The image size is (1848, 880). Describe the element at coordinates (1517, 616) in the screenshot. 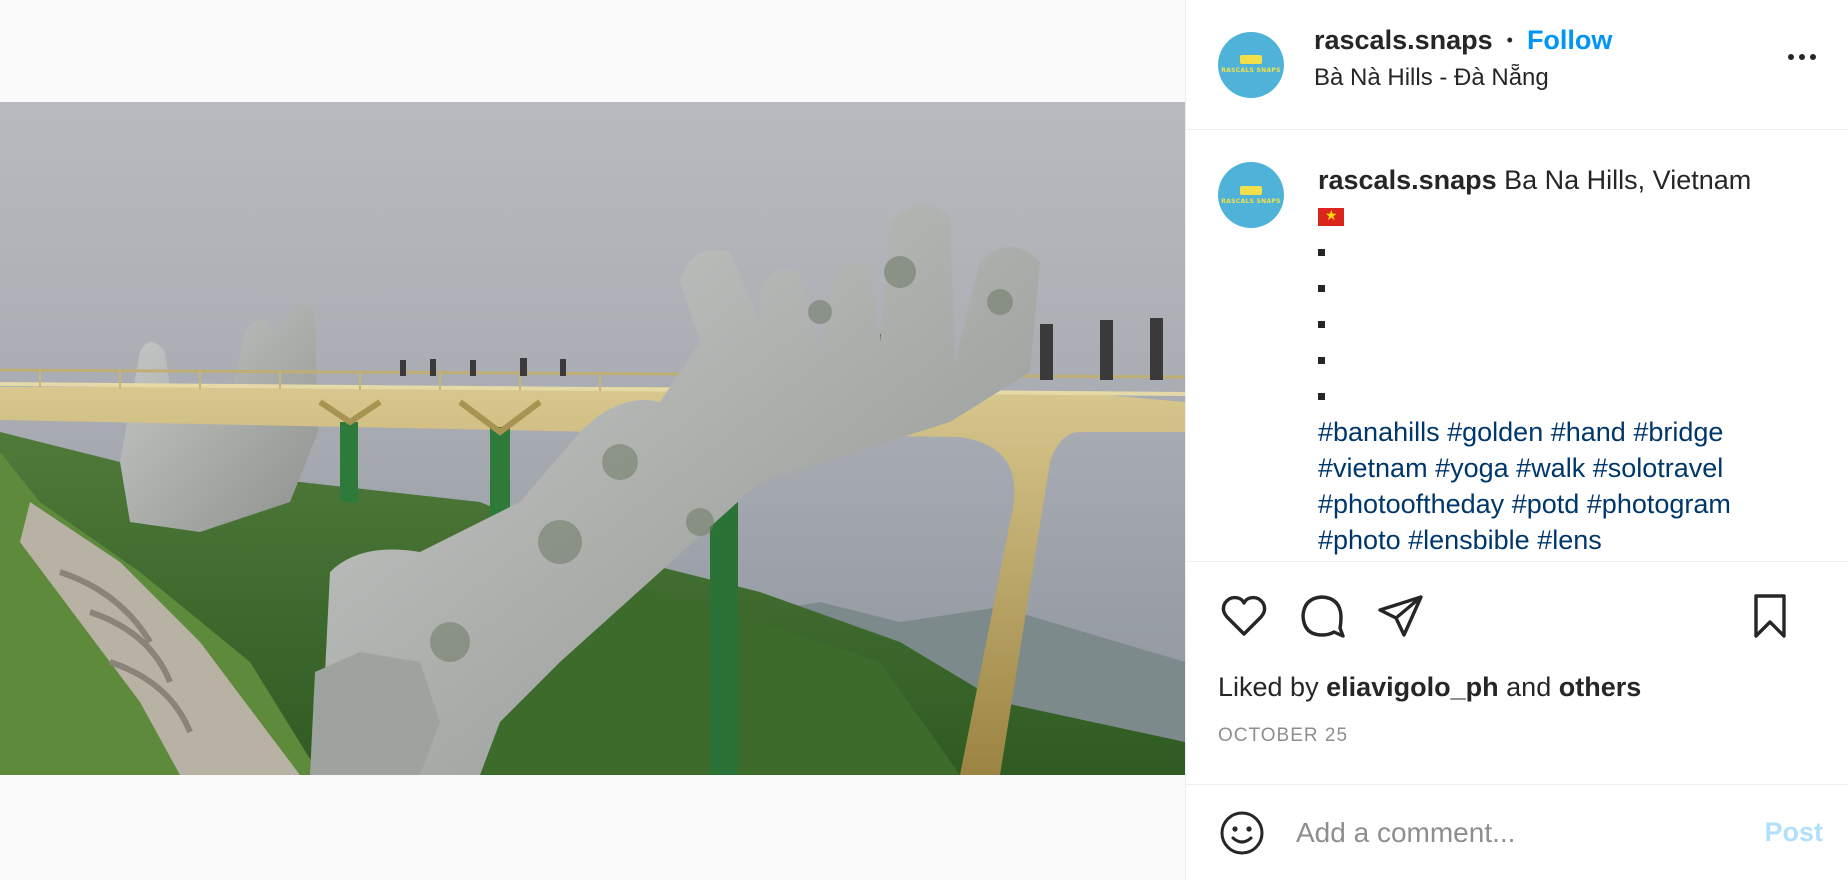

I see `action-bar` at that location.